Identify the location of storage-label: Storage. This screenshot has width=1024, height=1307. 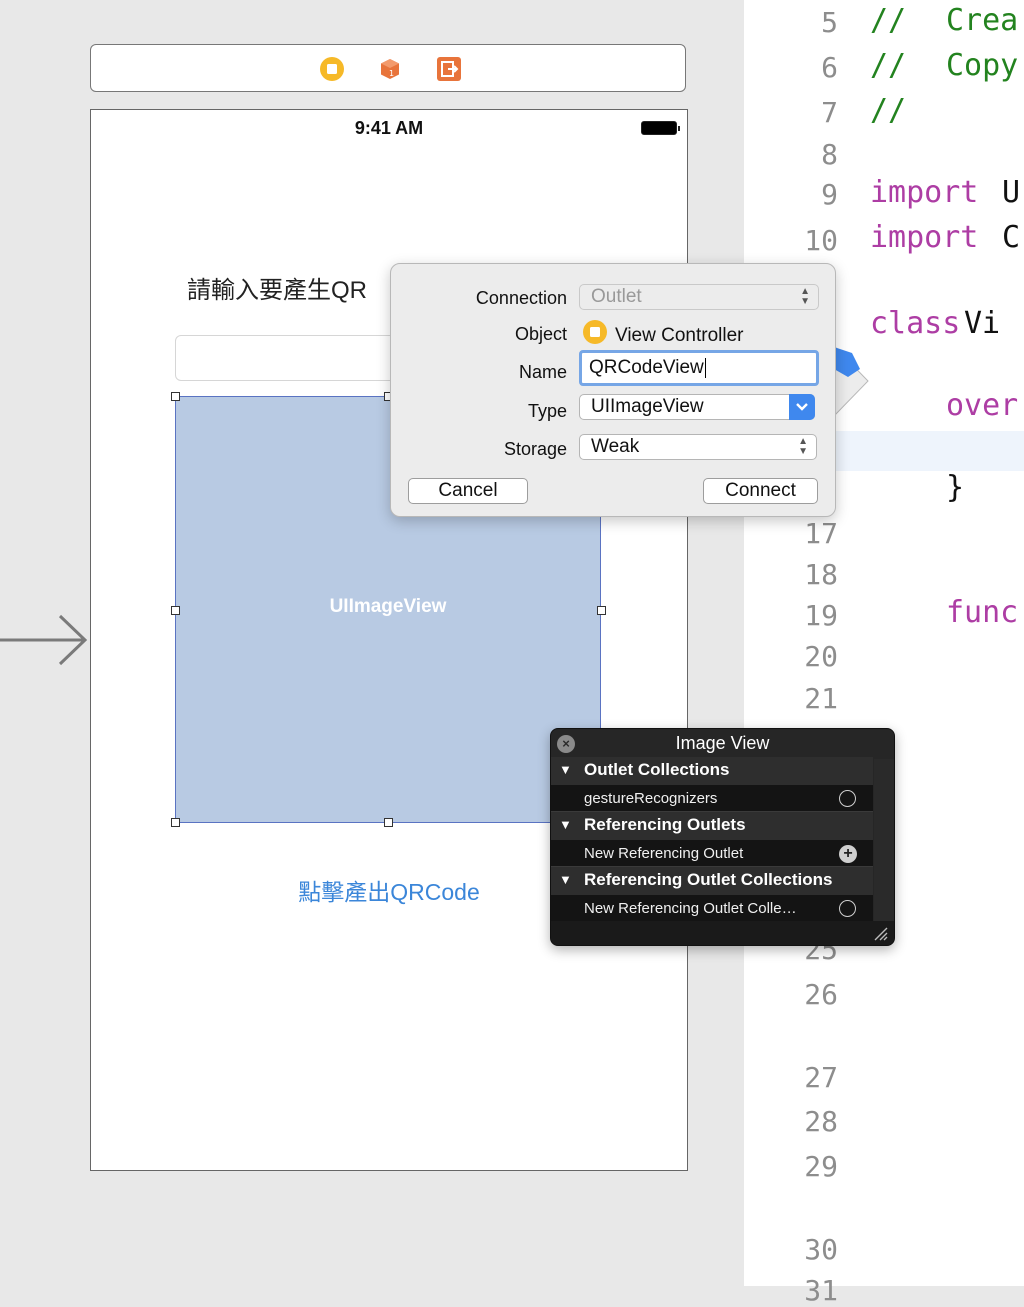
(535, 449).